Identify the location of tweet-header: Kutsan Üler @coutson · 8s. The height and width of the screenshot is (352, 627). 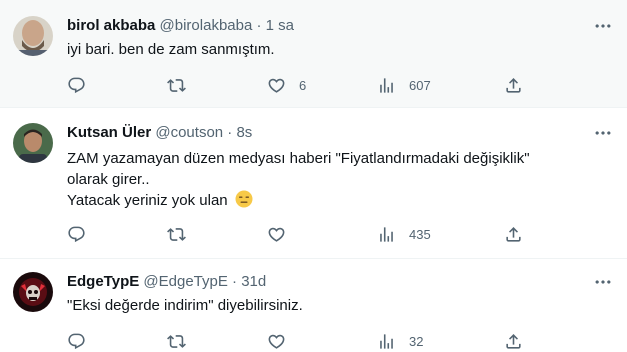
(159, 132).